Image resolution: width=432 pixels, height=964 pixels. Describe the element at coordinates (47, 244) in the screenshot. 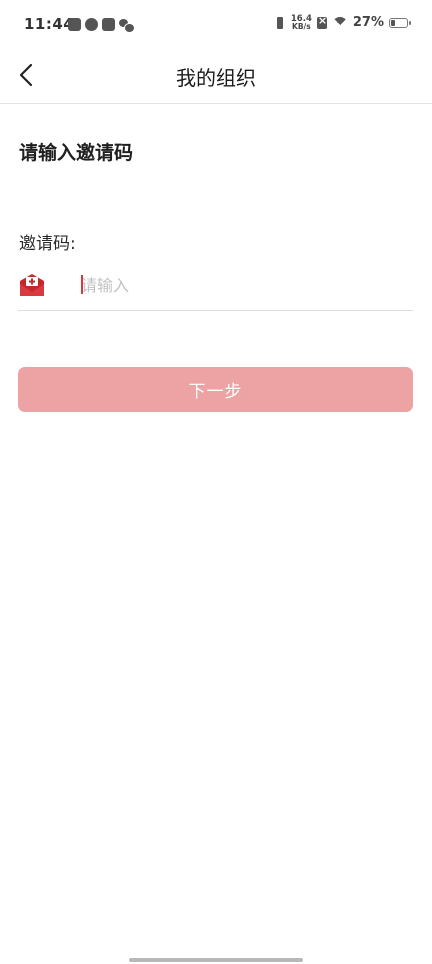

I see `invite-code-label: 邀请码:` at that location.